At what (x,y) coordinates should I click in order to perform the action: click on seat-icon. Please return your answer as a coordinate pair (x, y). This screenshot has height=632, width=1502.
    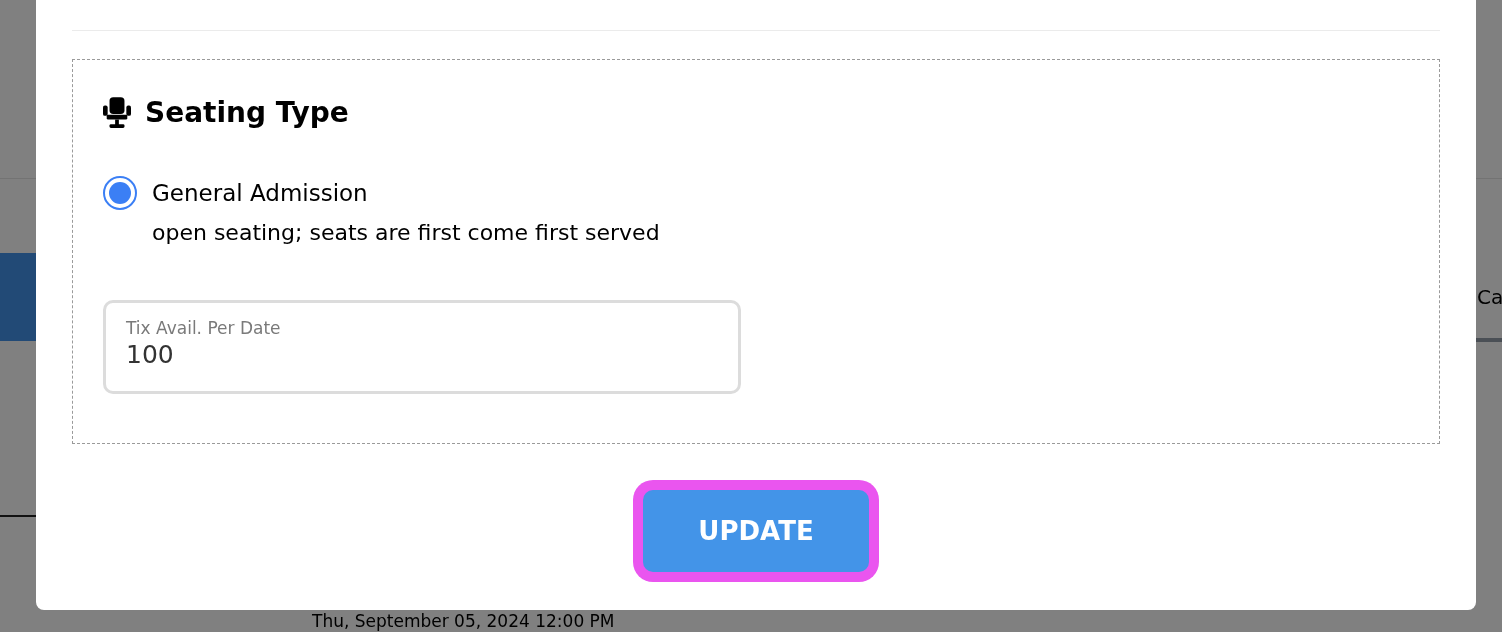
    Looking at the image, I should click on (117, 113).